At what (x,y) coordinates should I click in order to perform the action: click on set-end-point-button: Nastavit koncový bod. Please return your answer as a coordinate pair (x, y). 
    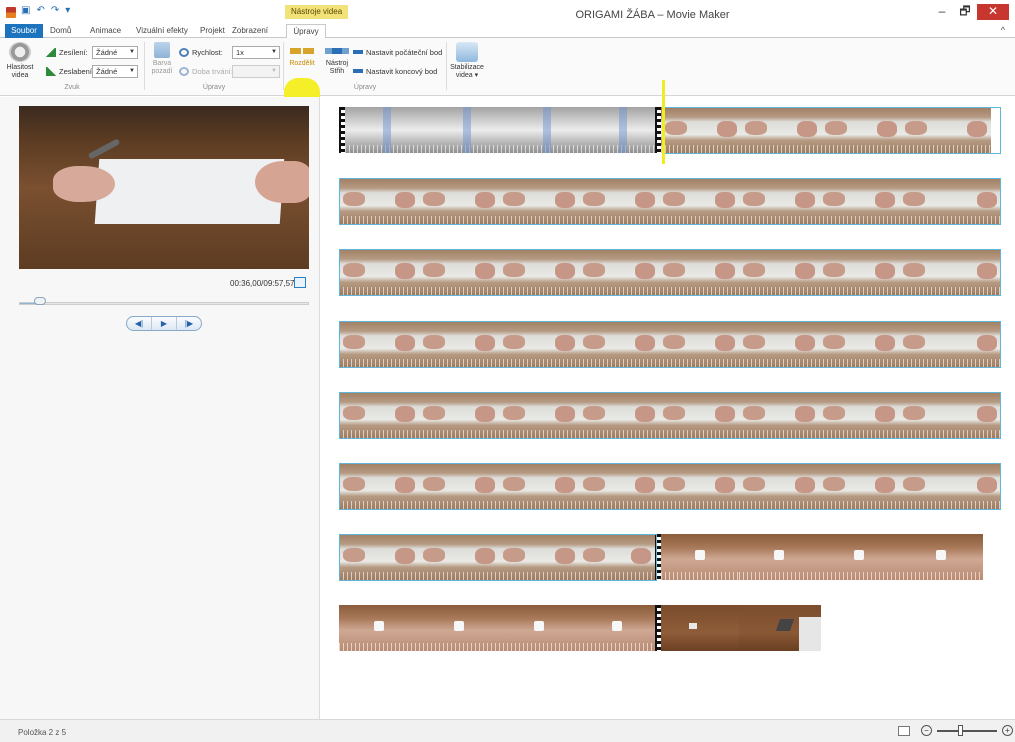
    Looking at the image, I should click on (395, 71).